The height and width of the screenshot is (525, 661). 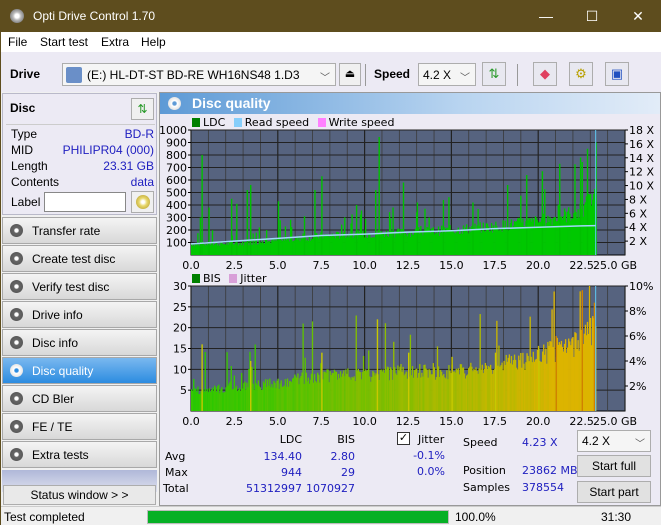 I want to click on y-tick-label: 10, so click(x=180, y=369).